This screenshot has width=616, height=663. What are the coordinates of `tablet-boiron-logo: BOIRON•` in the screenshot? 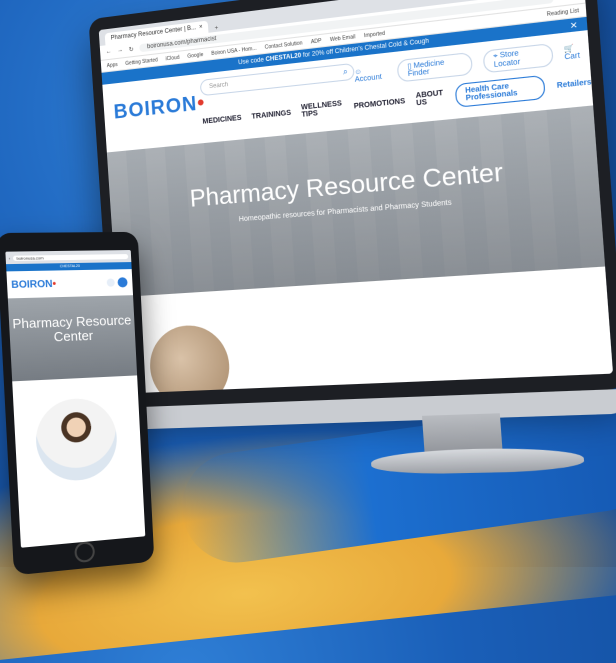 It's located at (33, 285).